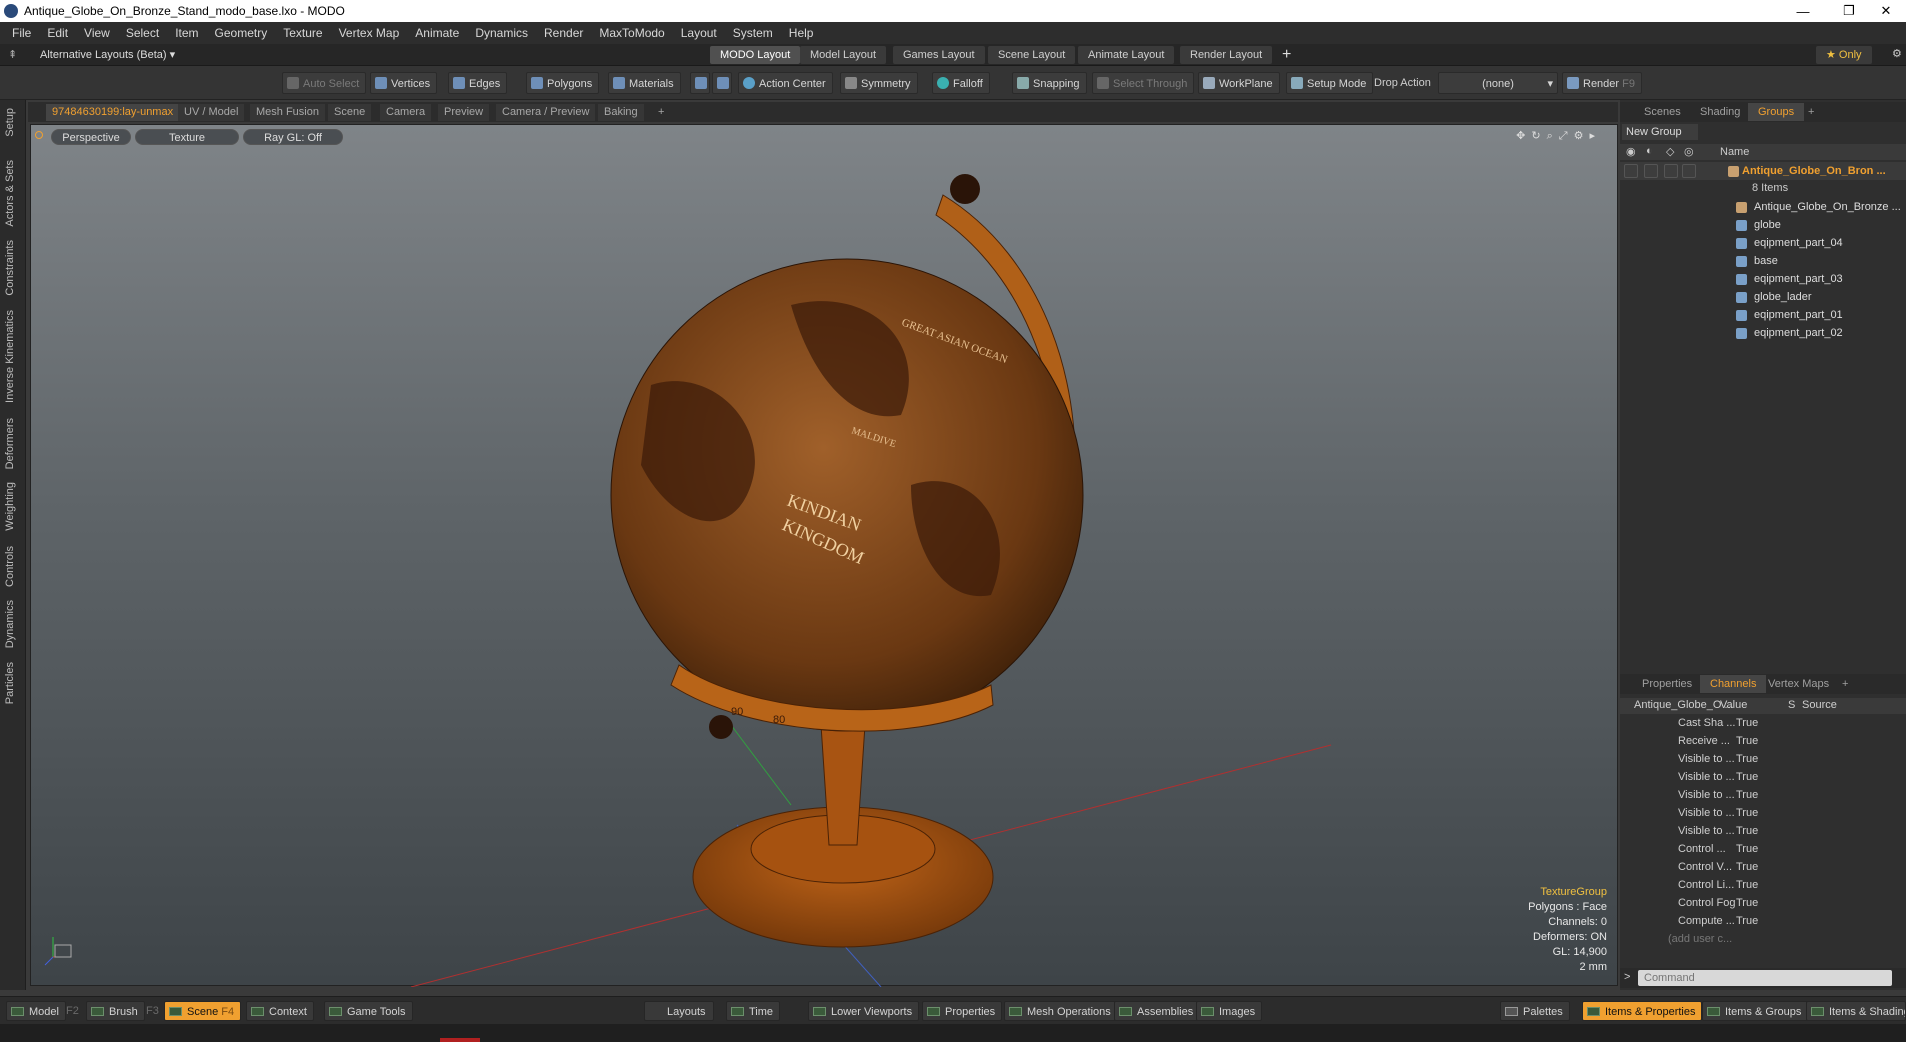 This screenshot has width=1906, height=1042. What do you see at coordinates (843, 55) in the screenshot?
I see `tab-model-layout: Model Layout` at bounding box center [843, 55].